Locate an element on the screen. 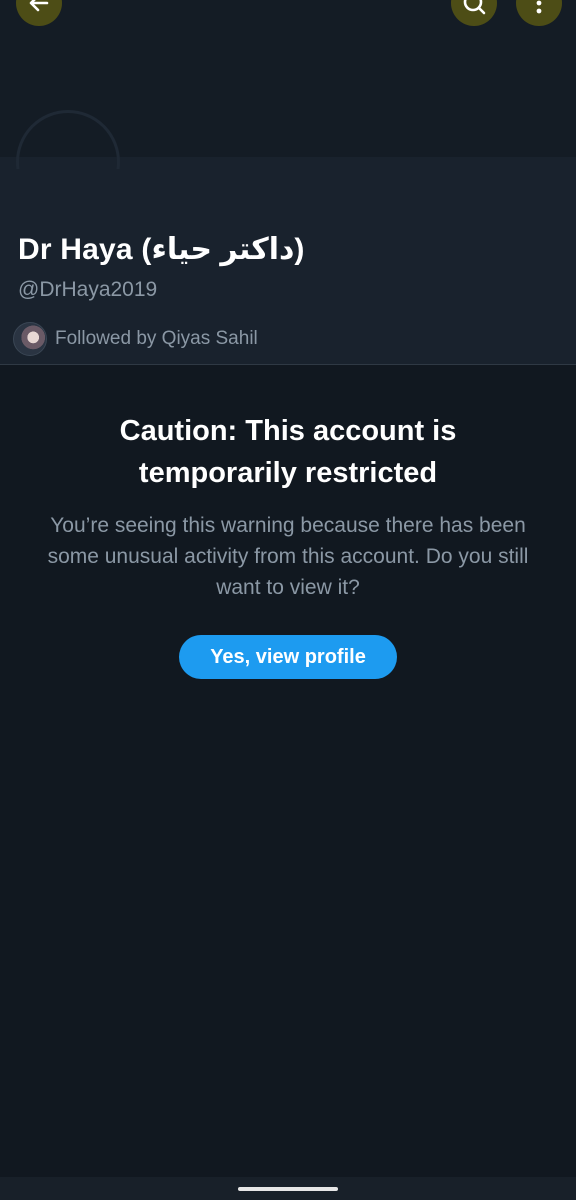  followed-by-row: Followed by Qiyas Sahil is located at coordinates (135, 339).